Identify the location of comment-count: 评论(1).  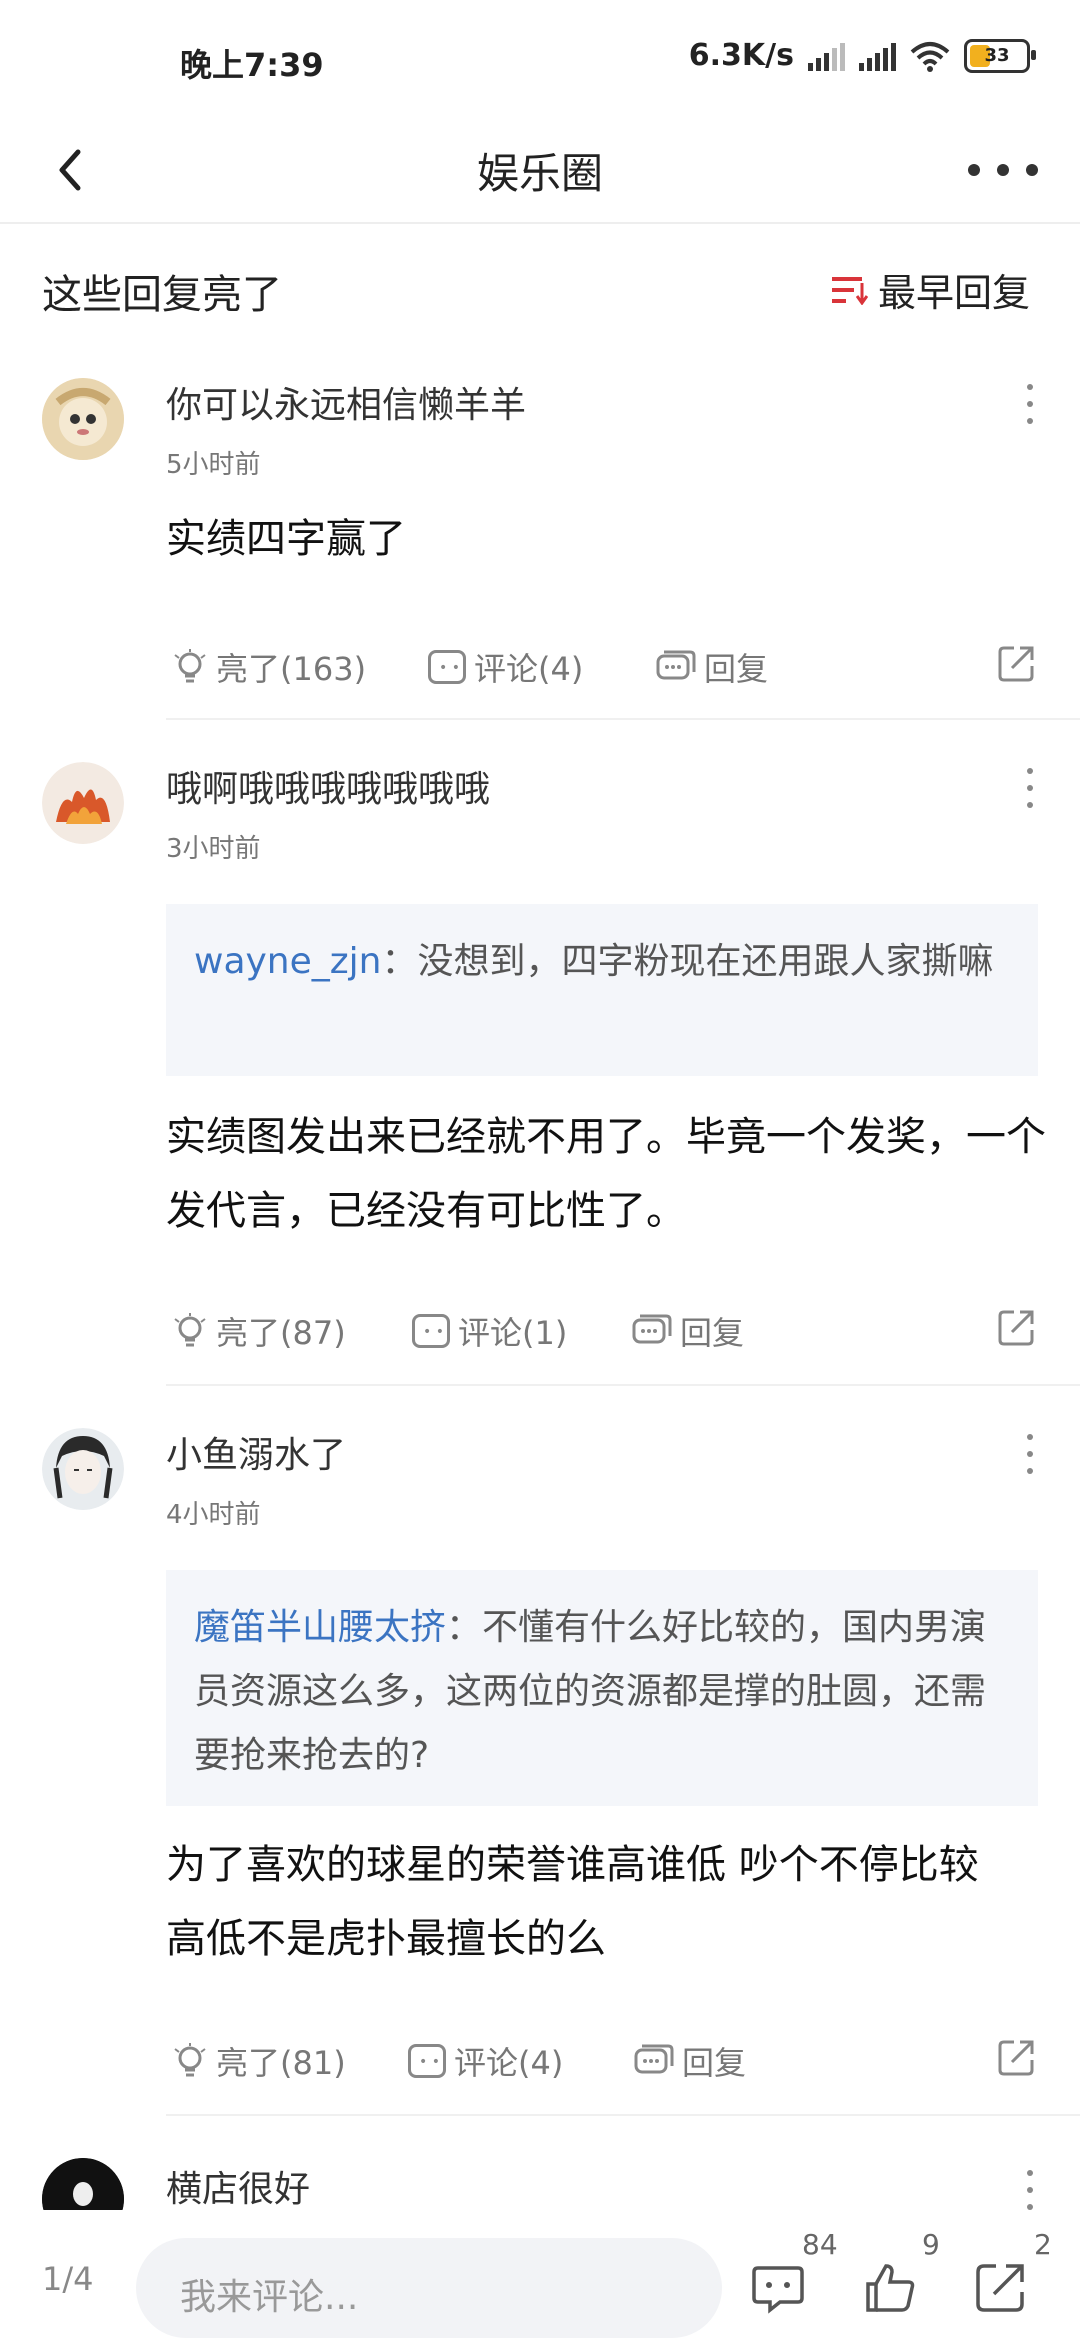
(513, 1333).